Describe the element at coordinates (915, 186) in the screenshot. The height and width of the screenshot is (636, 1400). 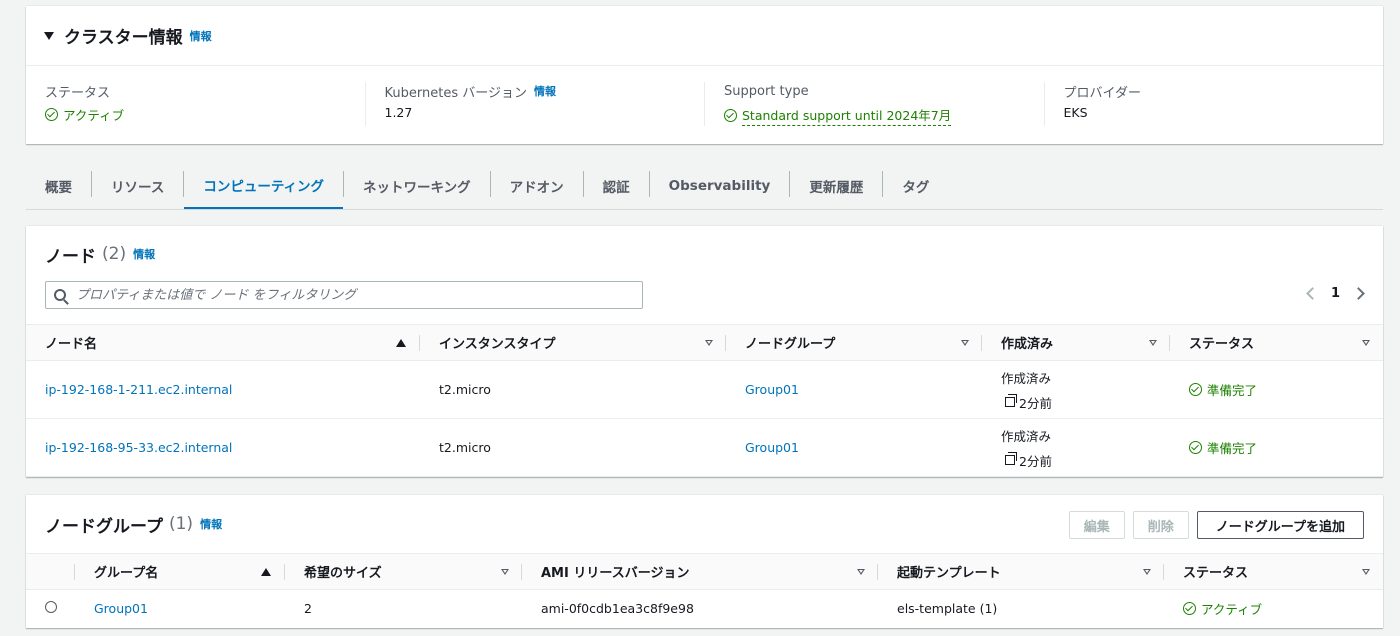
I see `tab-tags: タグ` at that location.